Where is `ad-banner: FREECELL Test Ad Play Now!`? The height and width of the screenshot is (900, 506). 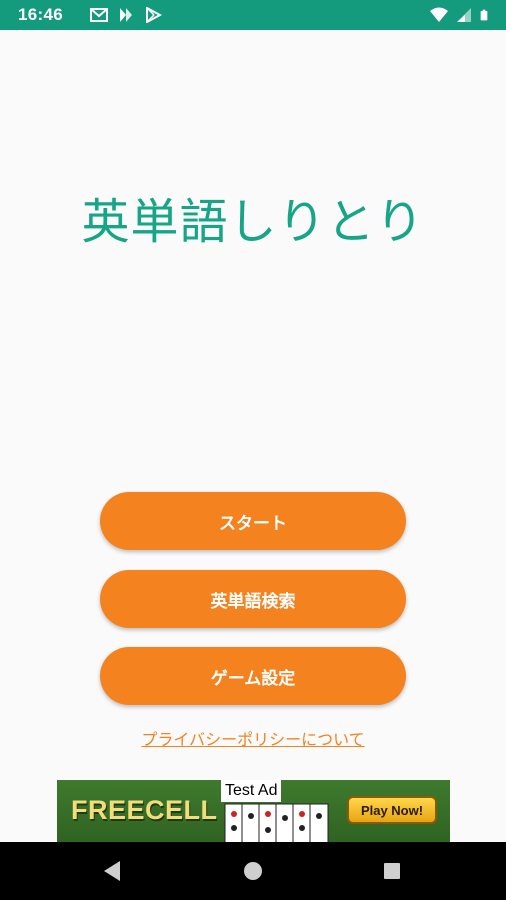
ad-banner: FREECELL Test Ad Play Now! is located at coordinates (253, 811).